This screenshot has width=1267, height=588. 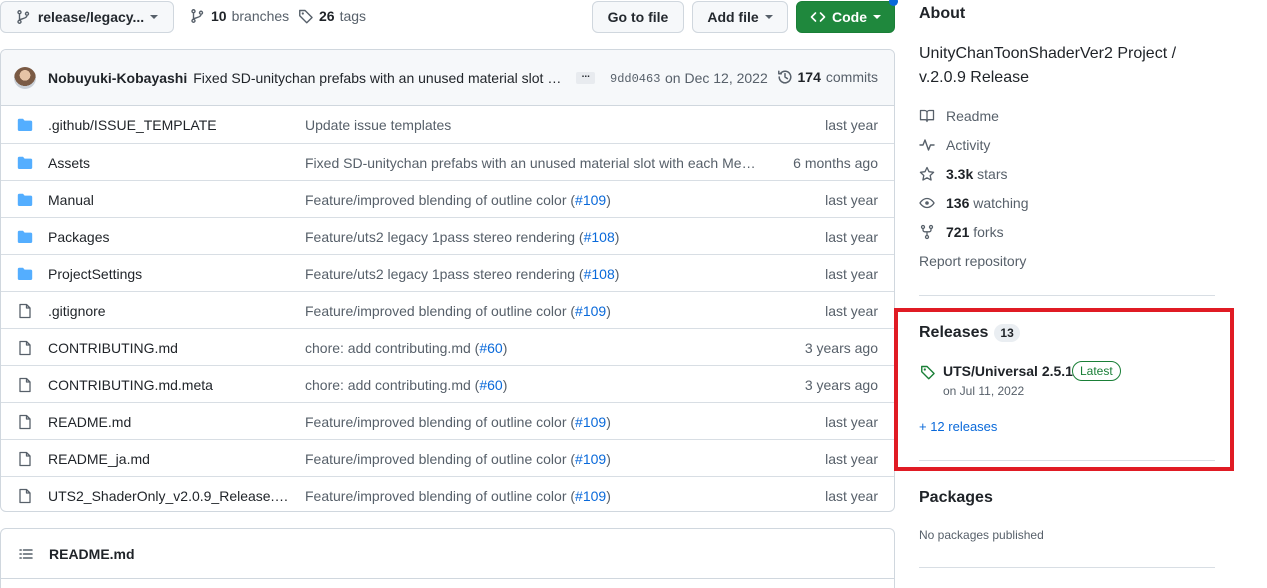 I want to click on file-name-link: Manual, so click(x=170, y=200).